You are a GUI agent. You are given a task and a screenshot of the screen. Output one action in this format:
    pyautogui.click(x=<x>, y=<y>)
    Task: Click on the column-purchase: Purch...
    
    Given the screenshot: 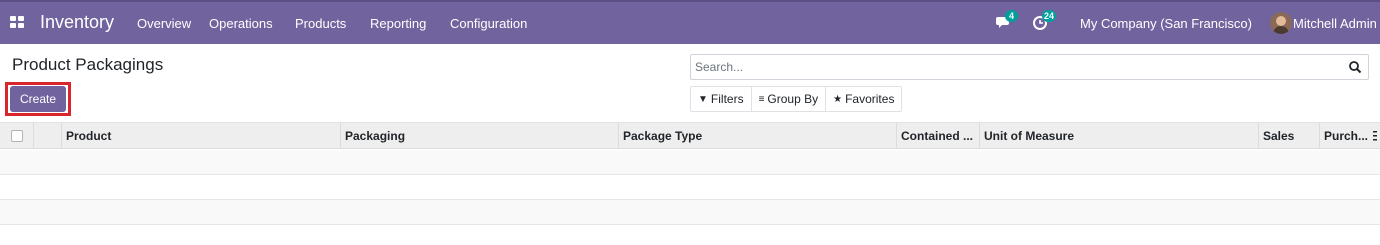 What is the action you would take?
    pyautogui.click(x=1345, y=136)
    